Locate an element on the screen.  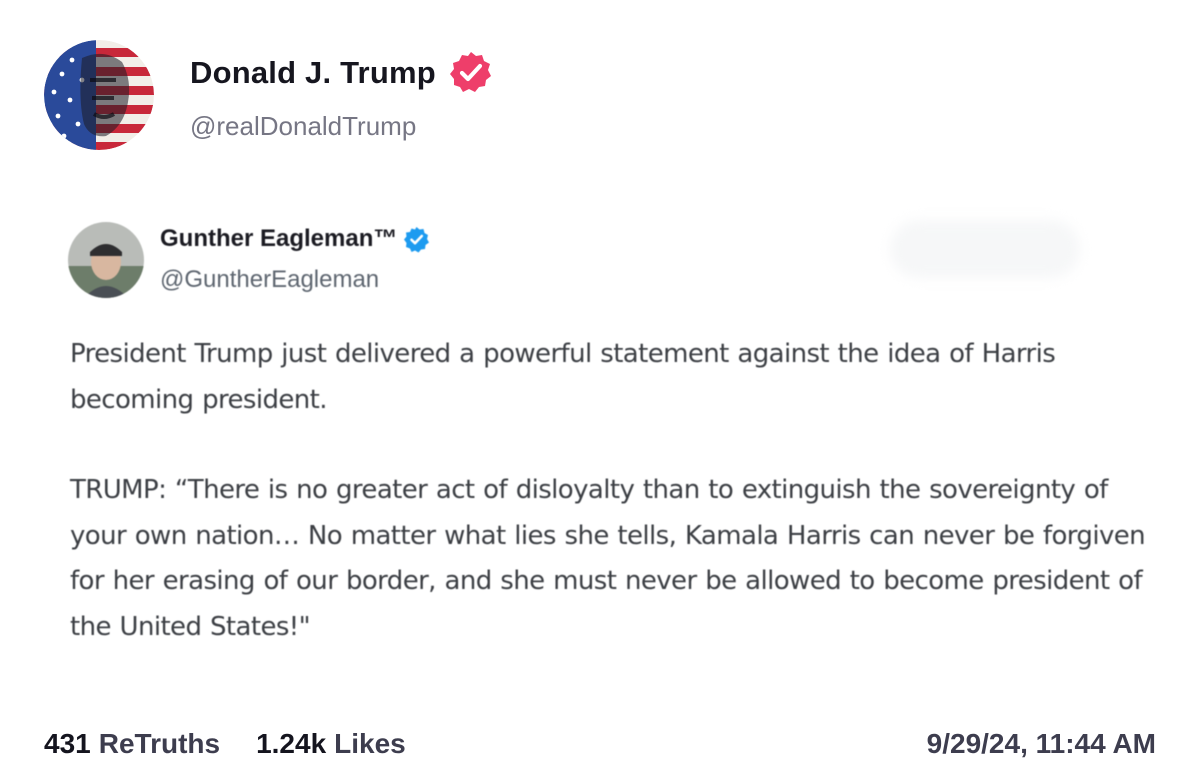
quoted-name-row: Gunther Eagleman™ is located at coordinates (295, 239).